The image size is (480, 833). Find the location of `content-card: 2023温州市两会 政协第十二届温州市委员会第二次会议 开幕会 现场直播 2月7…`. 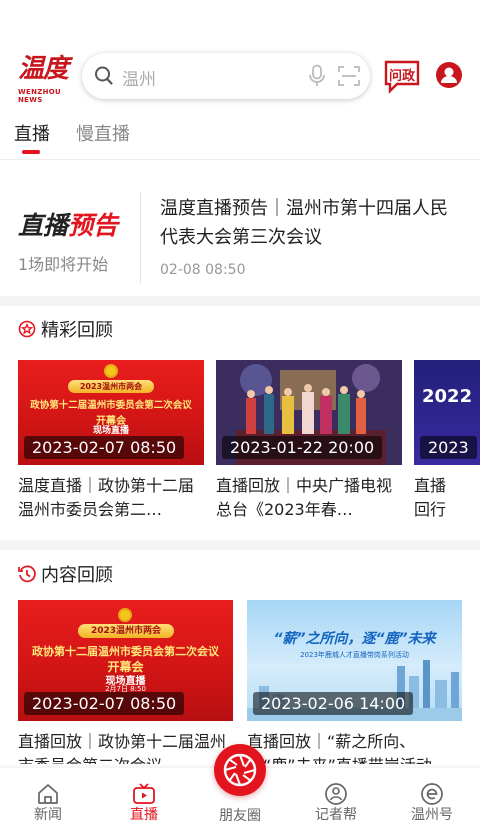

content-card: 2023温州市两会 政协第十二届温州市委员会第二次会议 开幕会 现场直播 2月7… is located at coordinates (125, 682).